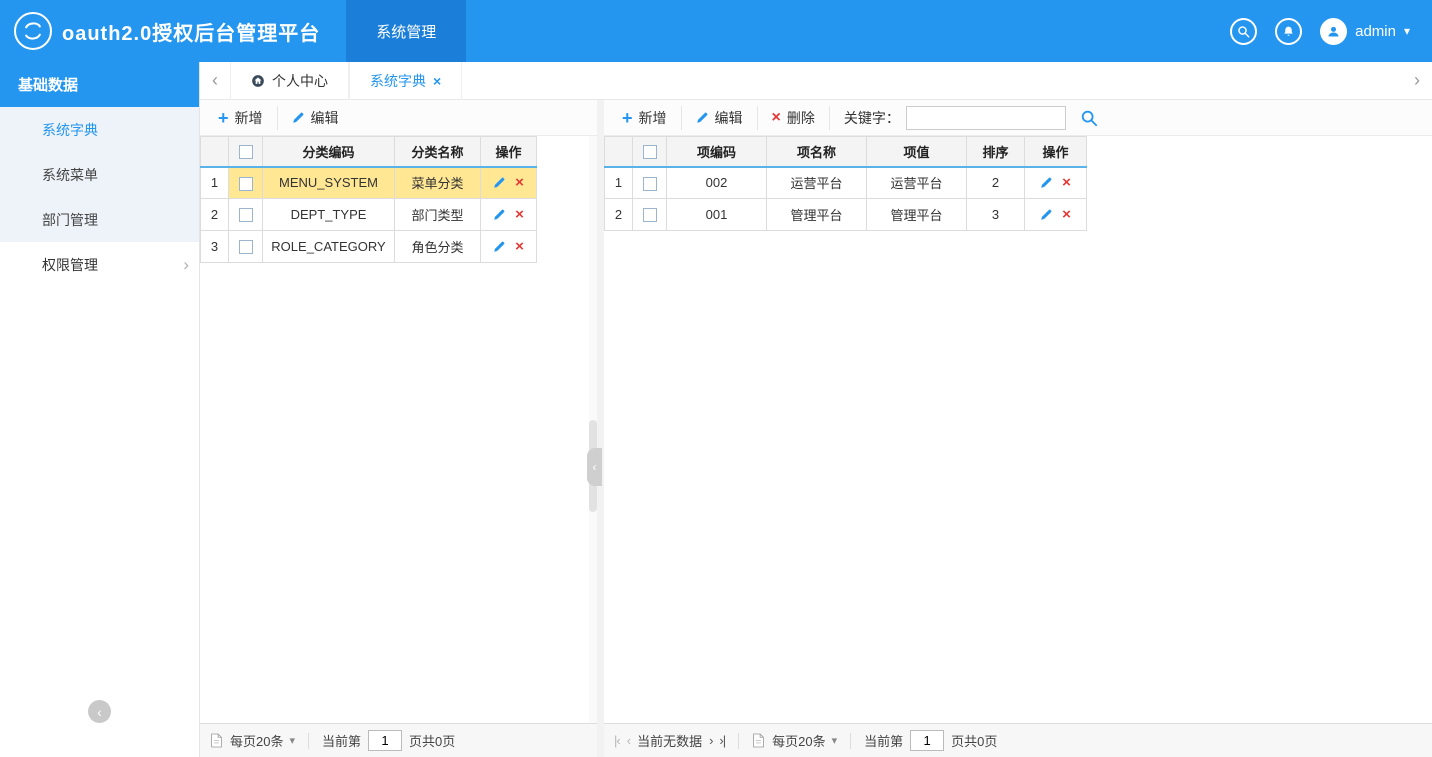 The width and height of the screenshot is (1432, 757). I want to click on edit-item-button: 编辑, so click(720, 117).